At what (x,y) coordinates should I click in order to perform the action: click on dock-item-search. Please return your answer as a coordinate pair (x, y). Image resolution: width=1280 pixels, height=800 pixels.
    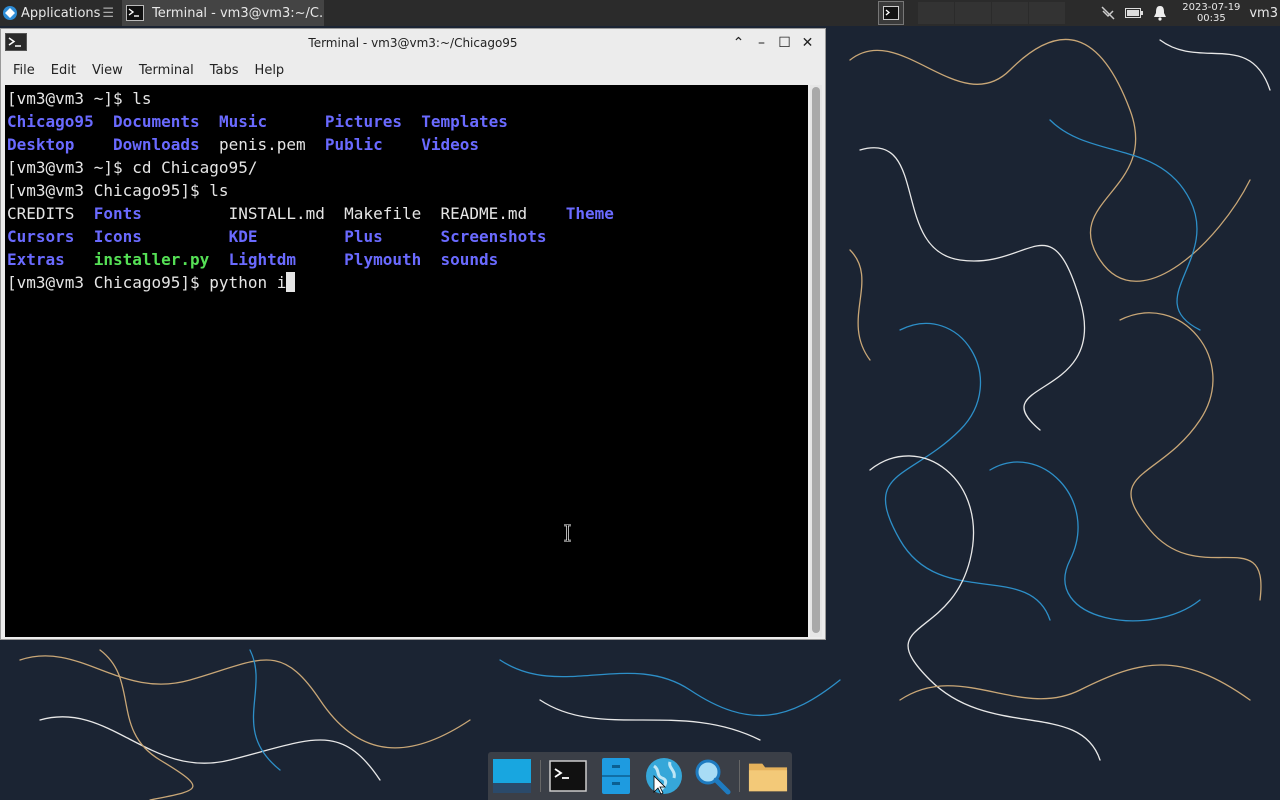
    Looking at the image, I should click on (712, 776).